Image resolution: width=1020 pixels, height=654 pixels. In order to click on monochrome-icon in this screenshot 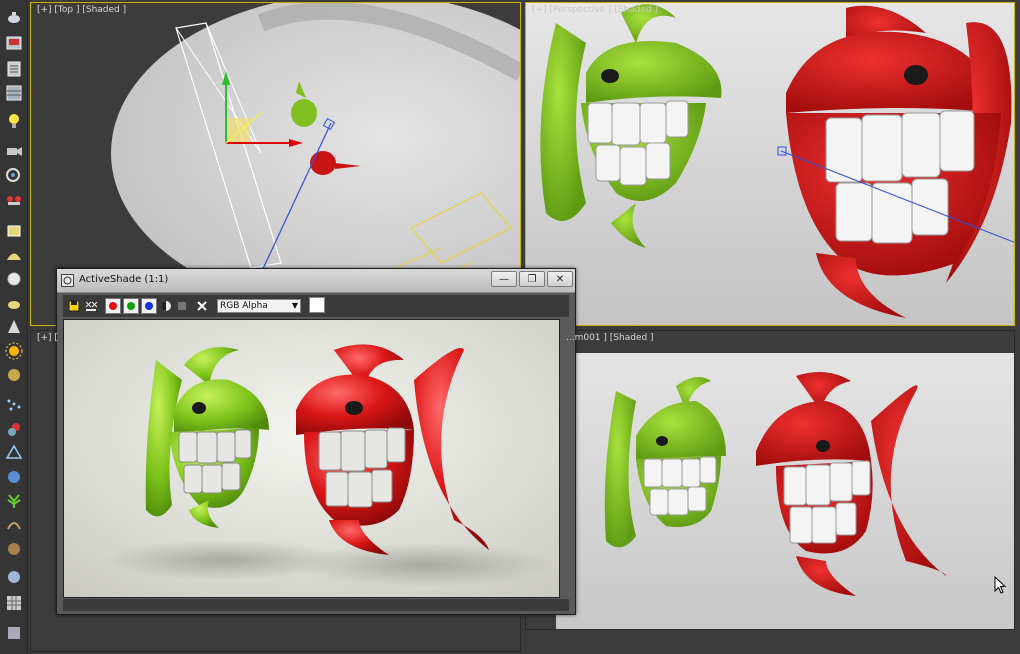, I will do `click(166, 306)`.